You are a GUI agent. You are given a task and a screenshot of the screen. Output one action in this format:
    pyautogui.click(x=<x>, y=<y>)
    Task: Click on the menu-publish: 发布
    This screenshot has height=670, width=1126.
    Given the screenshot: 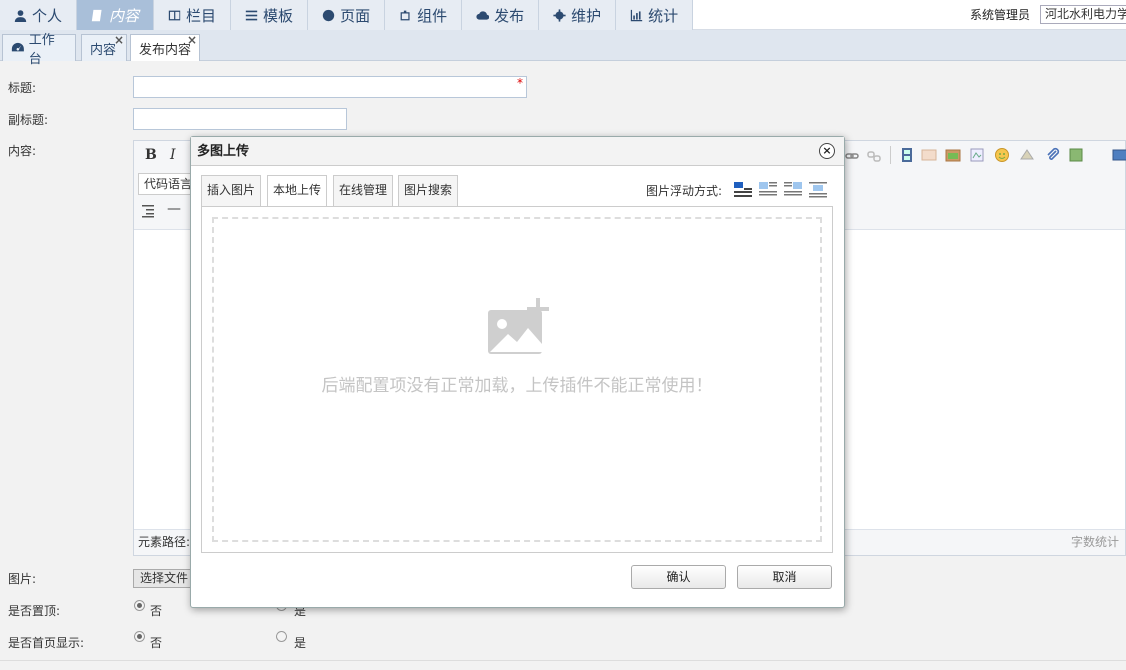 What is the action you would take?
    pyautogui.click(x=501, y=15)
    